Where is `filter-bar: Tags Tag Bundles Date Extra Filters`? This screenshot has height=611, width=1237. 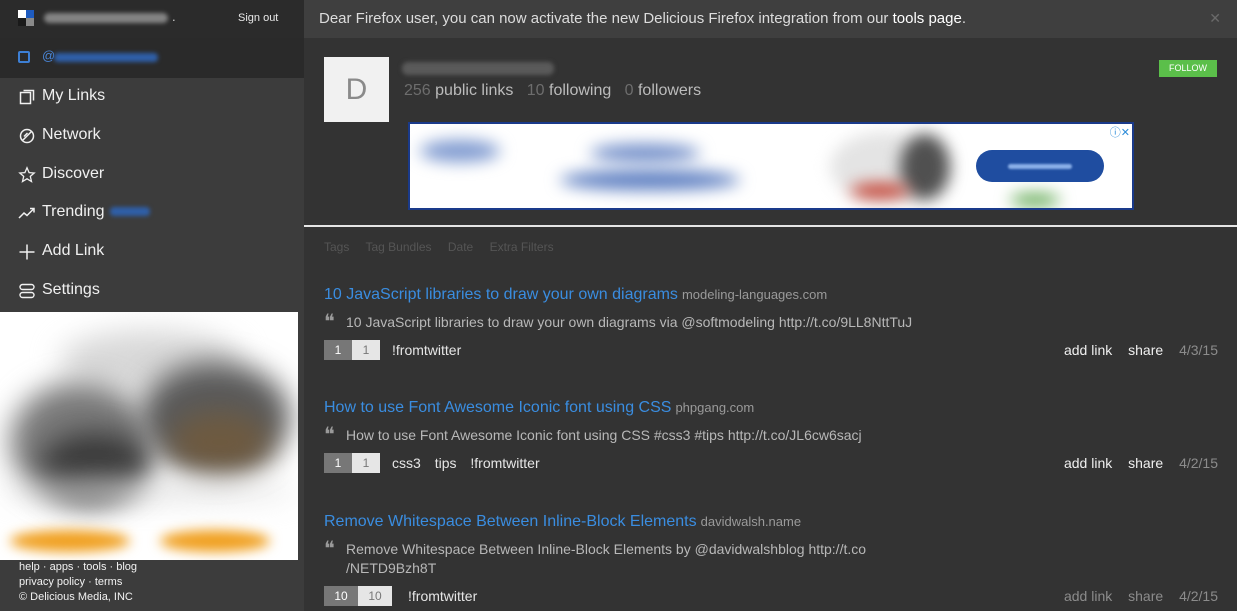 filter-bar: Tags Tag Bundles Date Extra Filters is located at coordinates (445, 247).